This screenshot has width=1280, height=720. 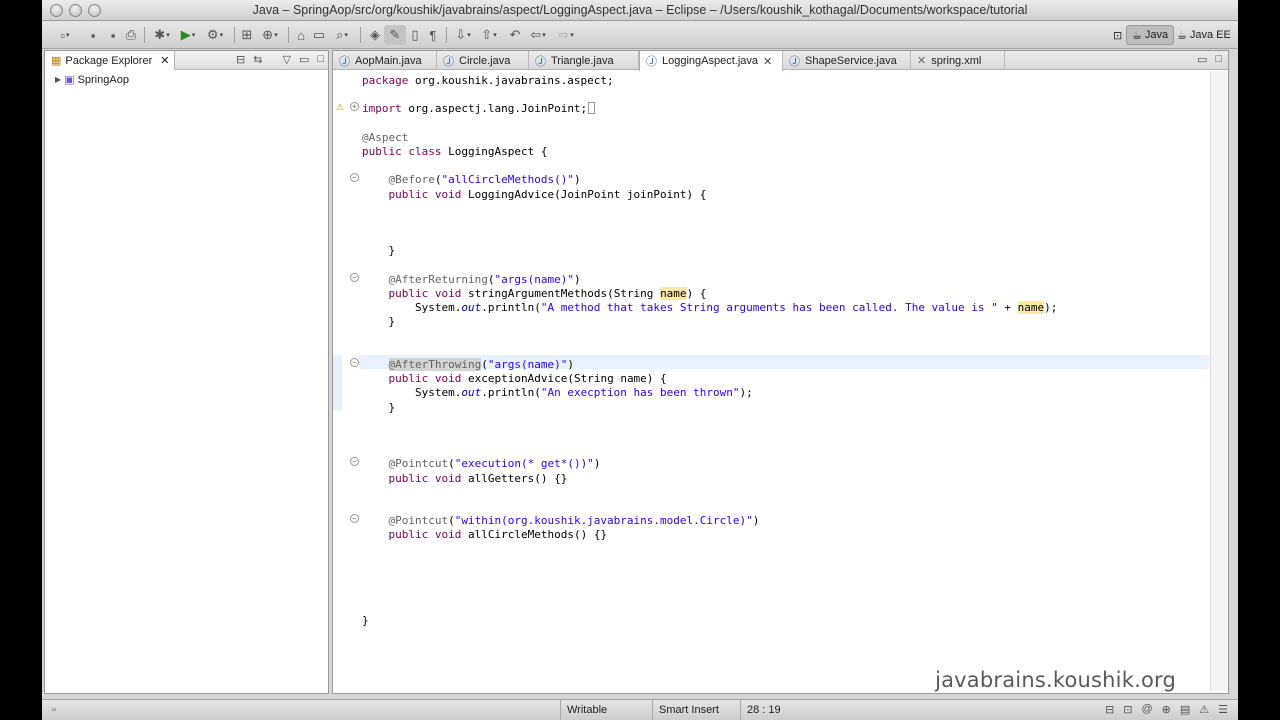 I want to click on open-perspective-icon: ⊡, so click(x=1117, y=35).